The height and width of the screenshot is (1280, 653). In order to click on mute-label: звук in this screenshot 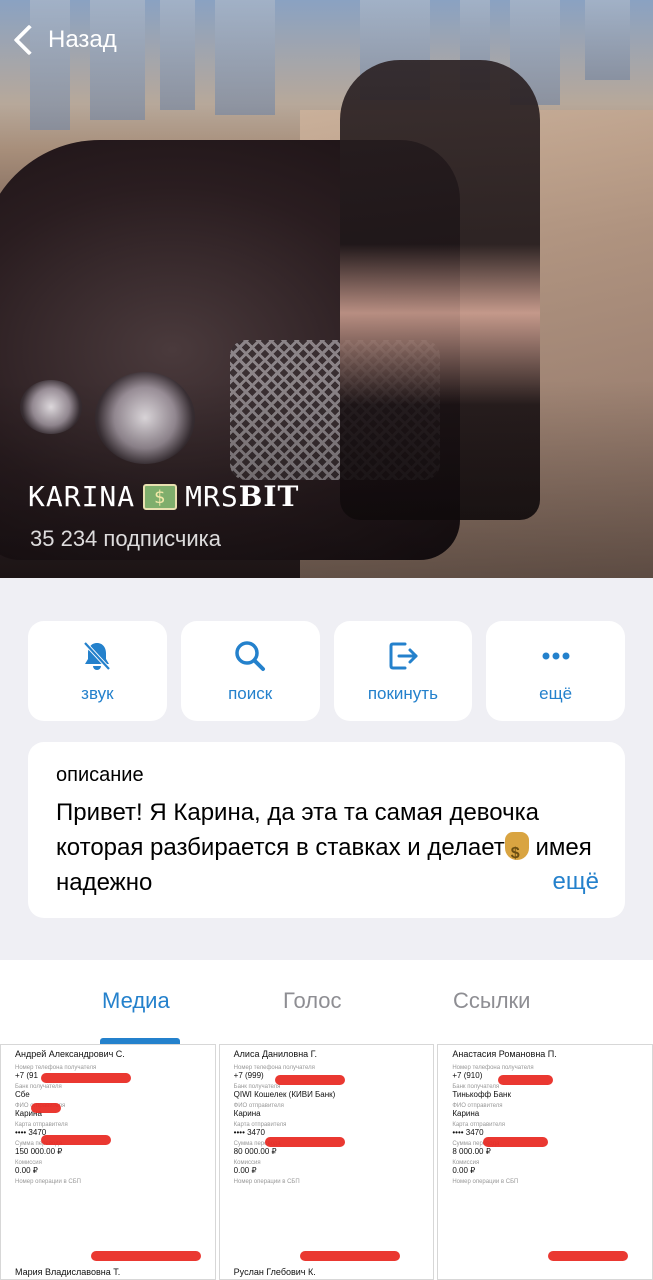, I will do `click(97, 693)`.